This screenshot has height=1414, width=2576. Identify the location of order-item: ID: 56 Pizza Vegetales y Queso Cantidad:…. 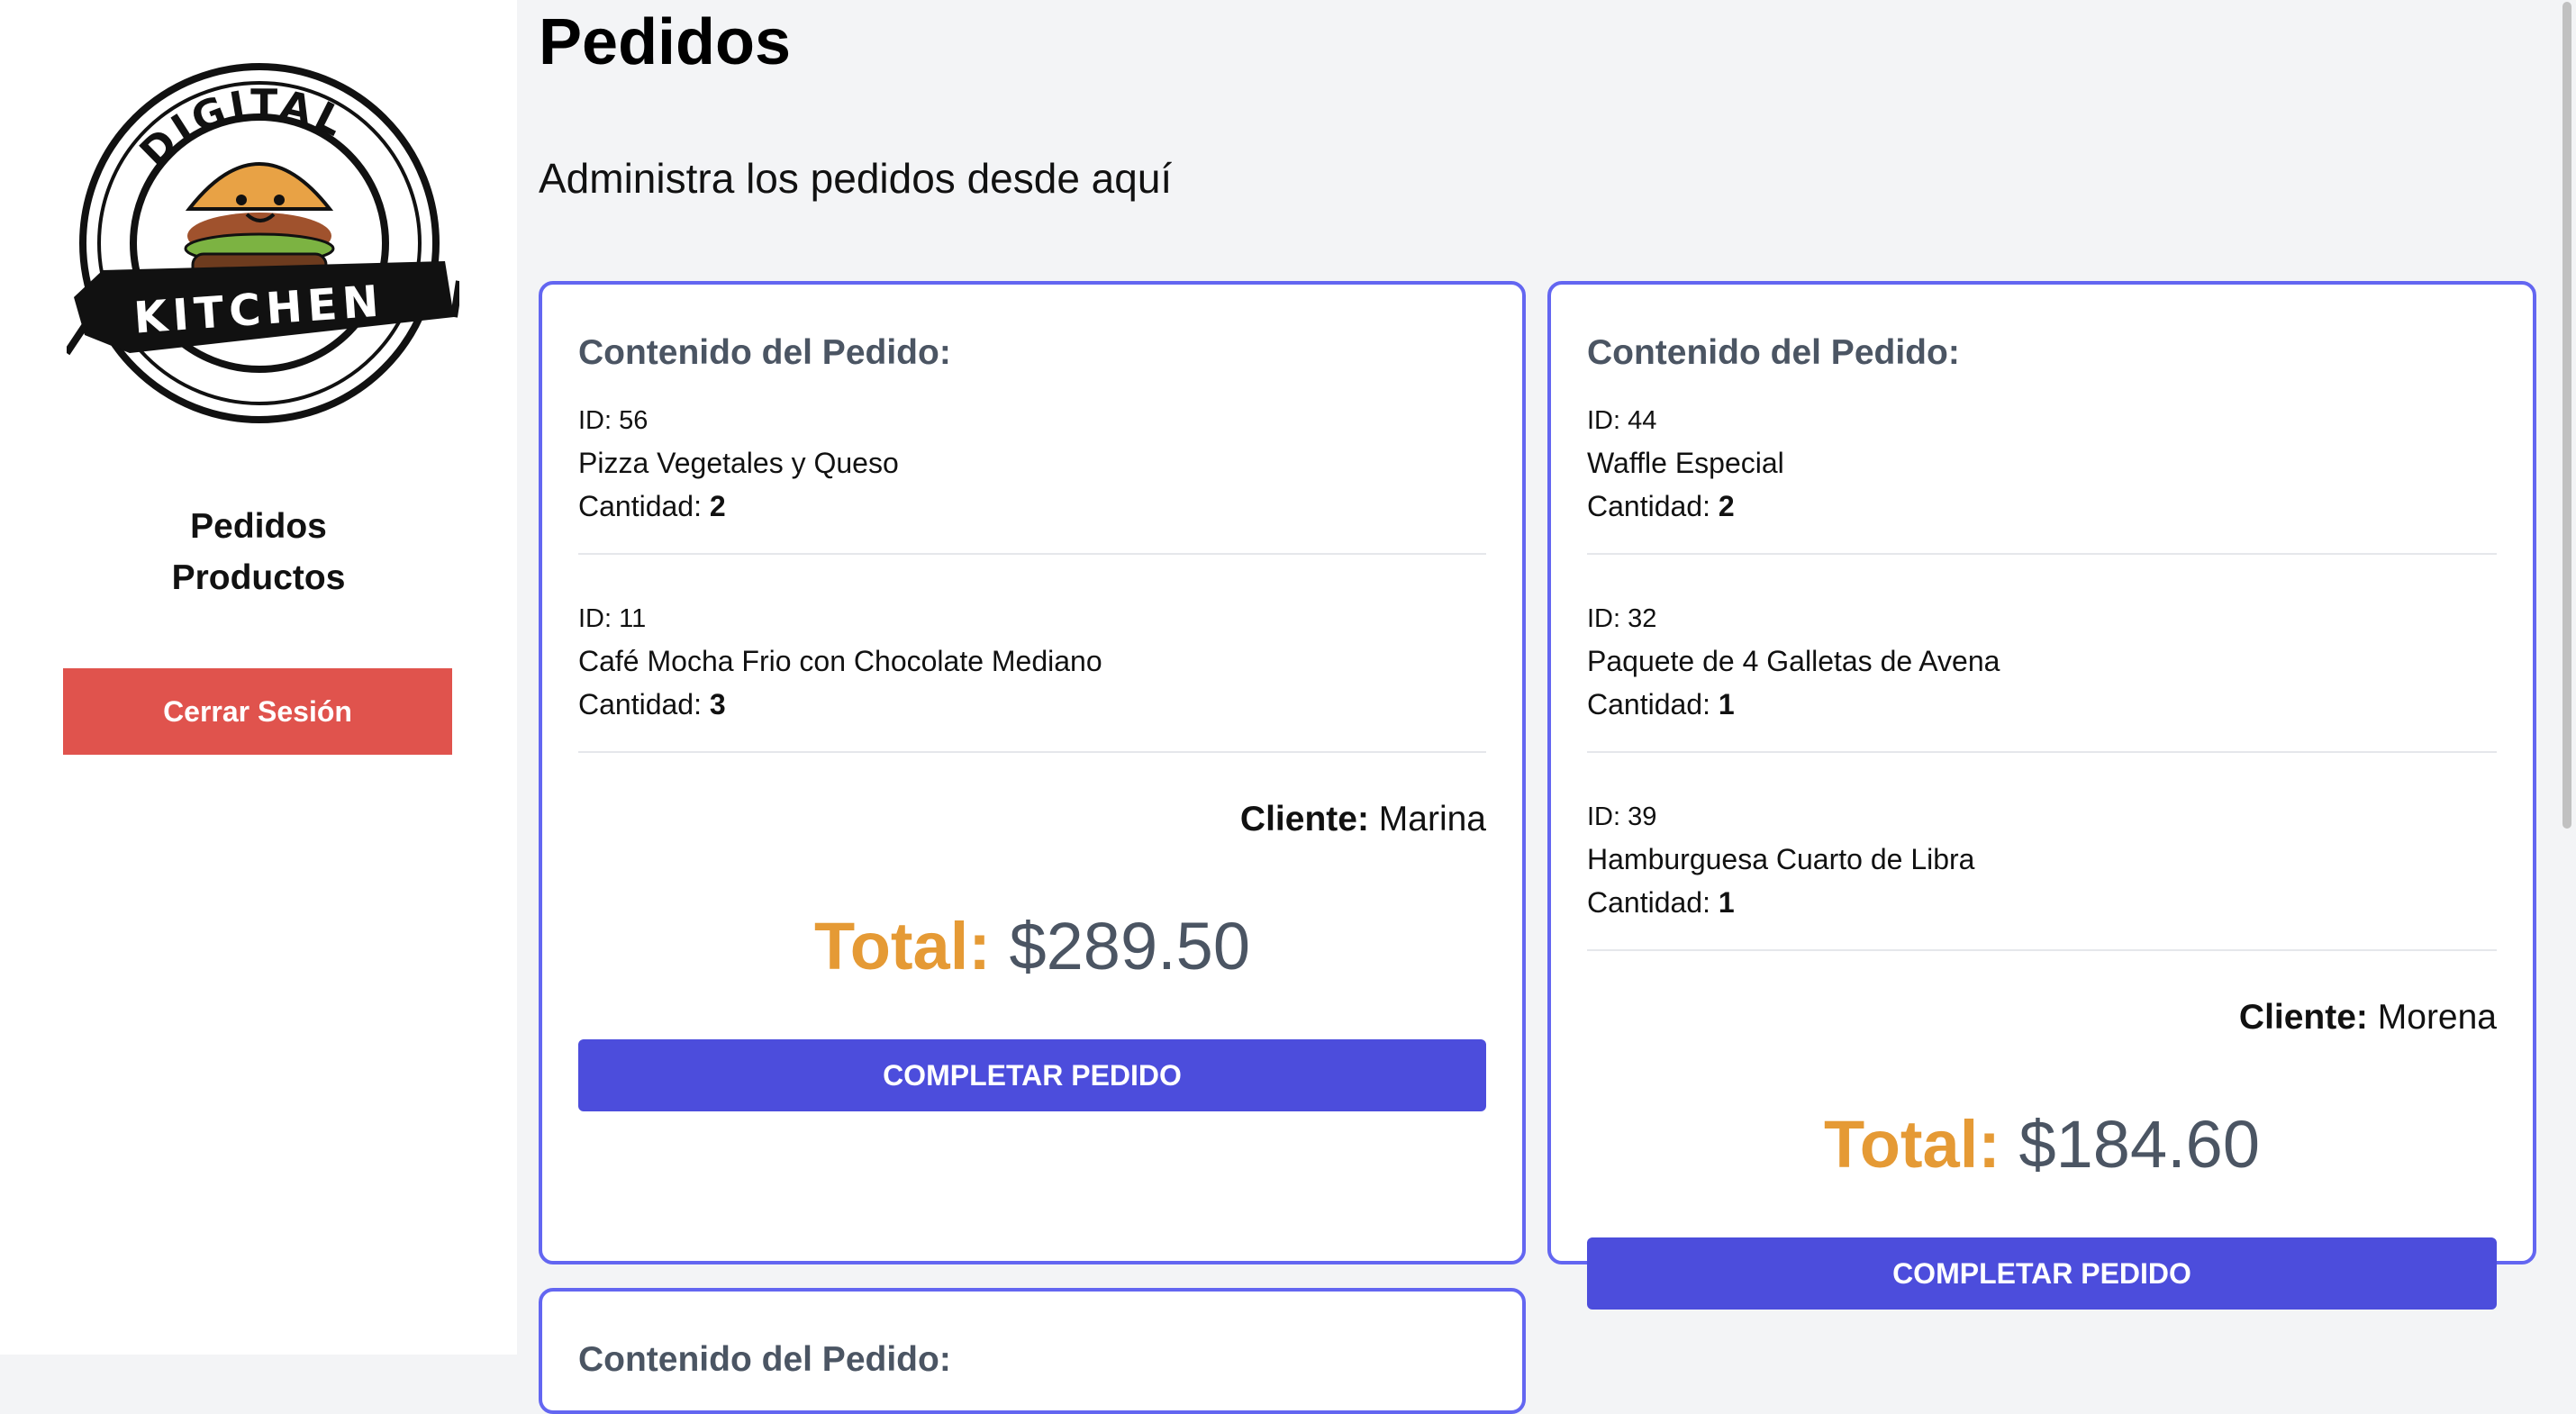
(1032, 478).